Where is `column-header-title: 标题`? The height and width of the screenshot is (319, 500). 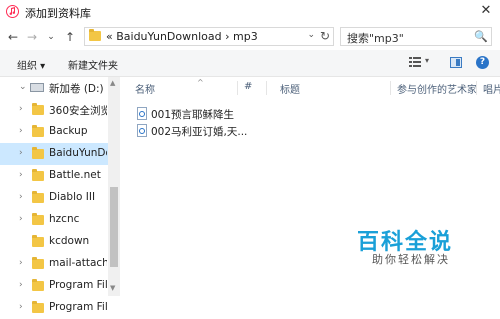
column-header-title: 标题 is located at coordinates (290, 88).